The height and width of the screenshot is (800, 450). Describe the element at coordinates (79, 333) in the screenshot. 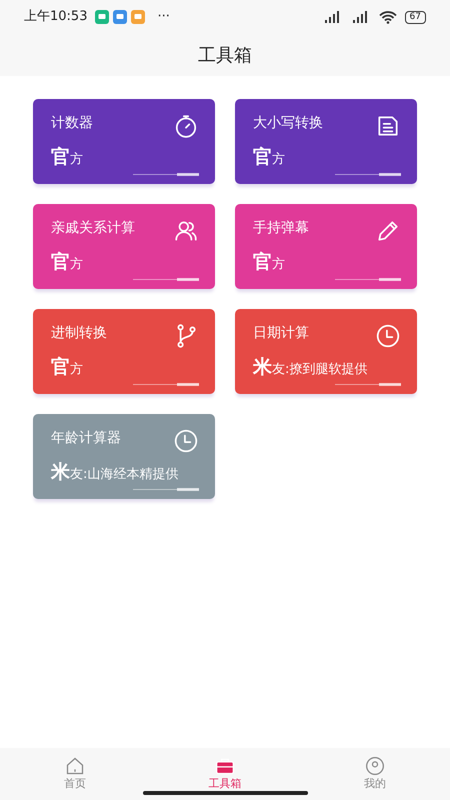

I see `tool-name: 进制转换` at that location.